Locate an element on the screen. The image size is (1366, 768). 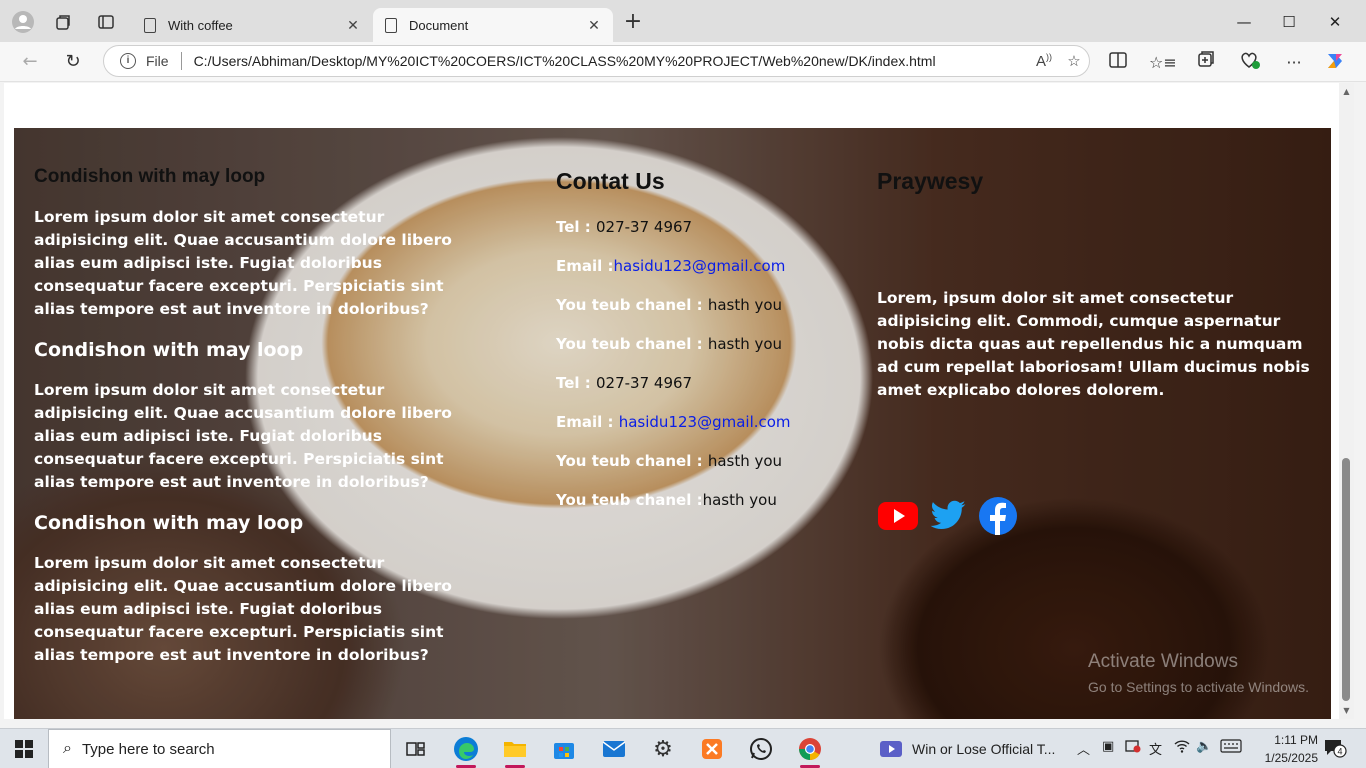
tab-document: Document ✕ is located at coordinates (493, 25).